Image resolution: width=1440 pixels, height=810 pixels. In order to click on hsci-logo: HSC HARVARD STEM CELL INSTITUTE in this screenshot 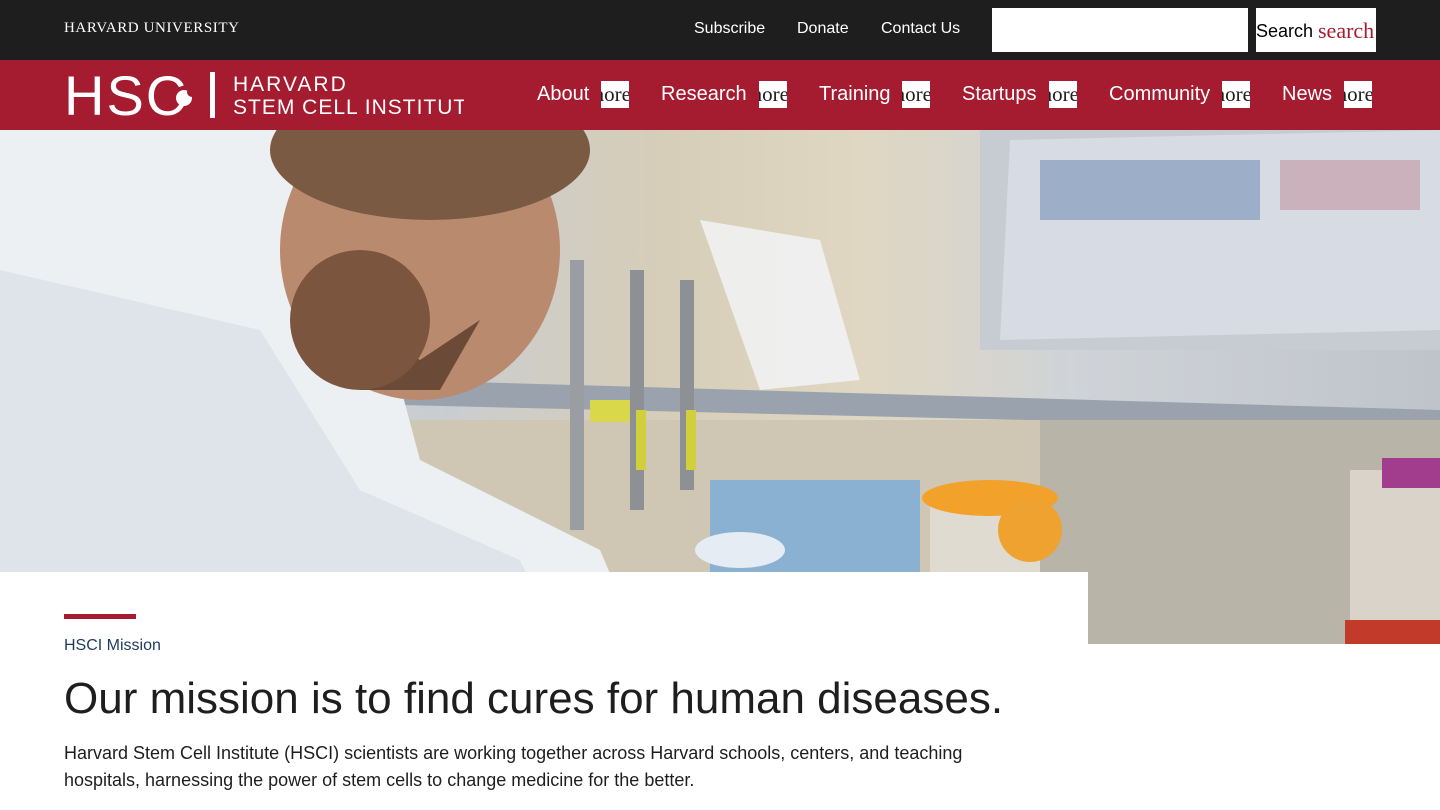, I will do `click(272, 95)`.